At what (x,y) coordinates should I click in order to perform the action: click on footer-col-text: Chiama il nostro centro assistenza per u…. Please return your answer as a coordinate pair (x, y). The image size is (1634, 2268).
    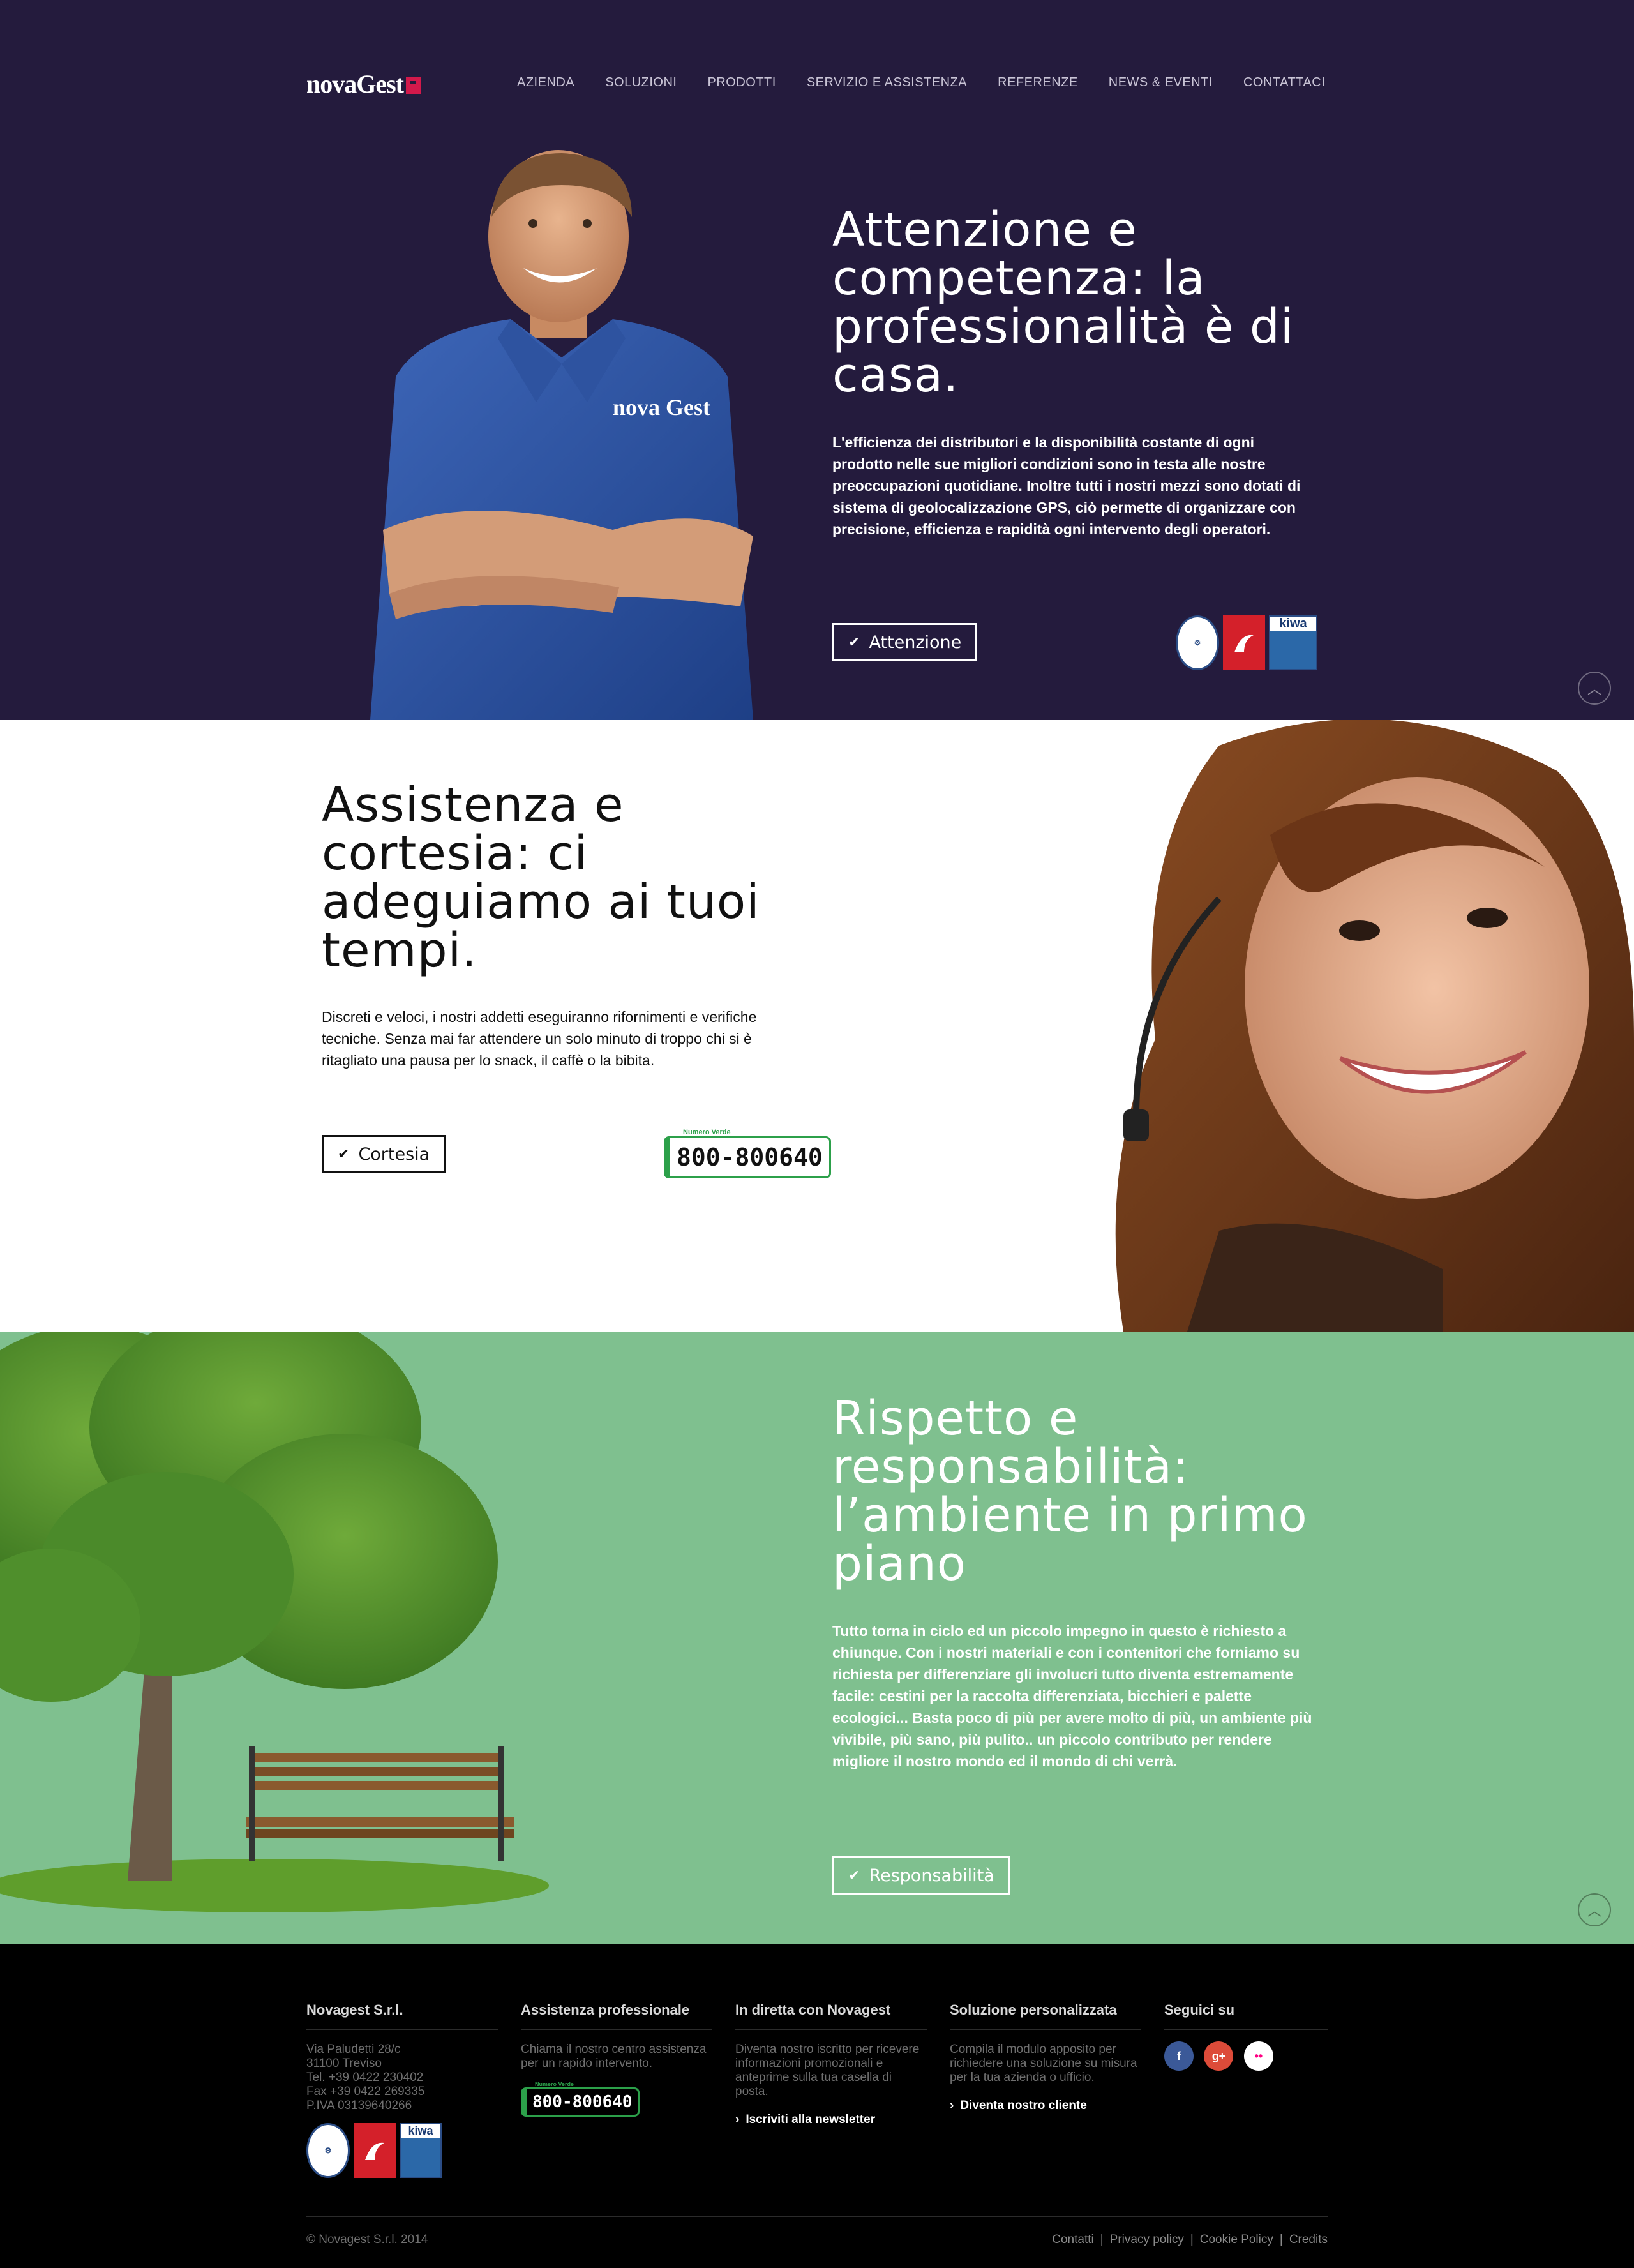
    Looking at the image, I should click on (614, 2056).